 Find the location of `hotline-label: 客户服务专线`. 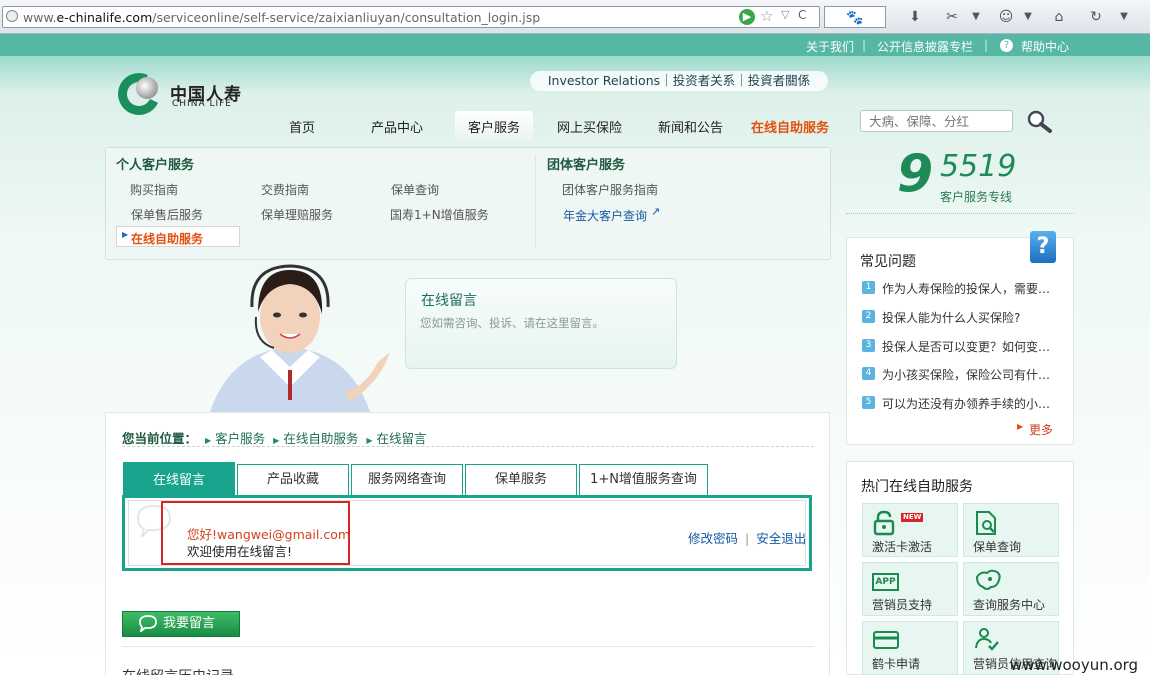

hotline-label: 客户服务专线 is located at coordinates (976, 197).